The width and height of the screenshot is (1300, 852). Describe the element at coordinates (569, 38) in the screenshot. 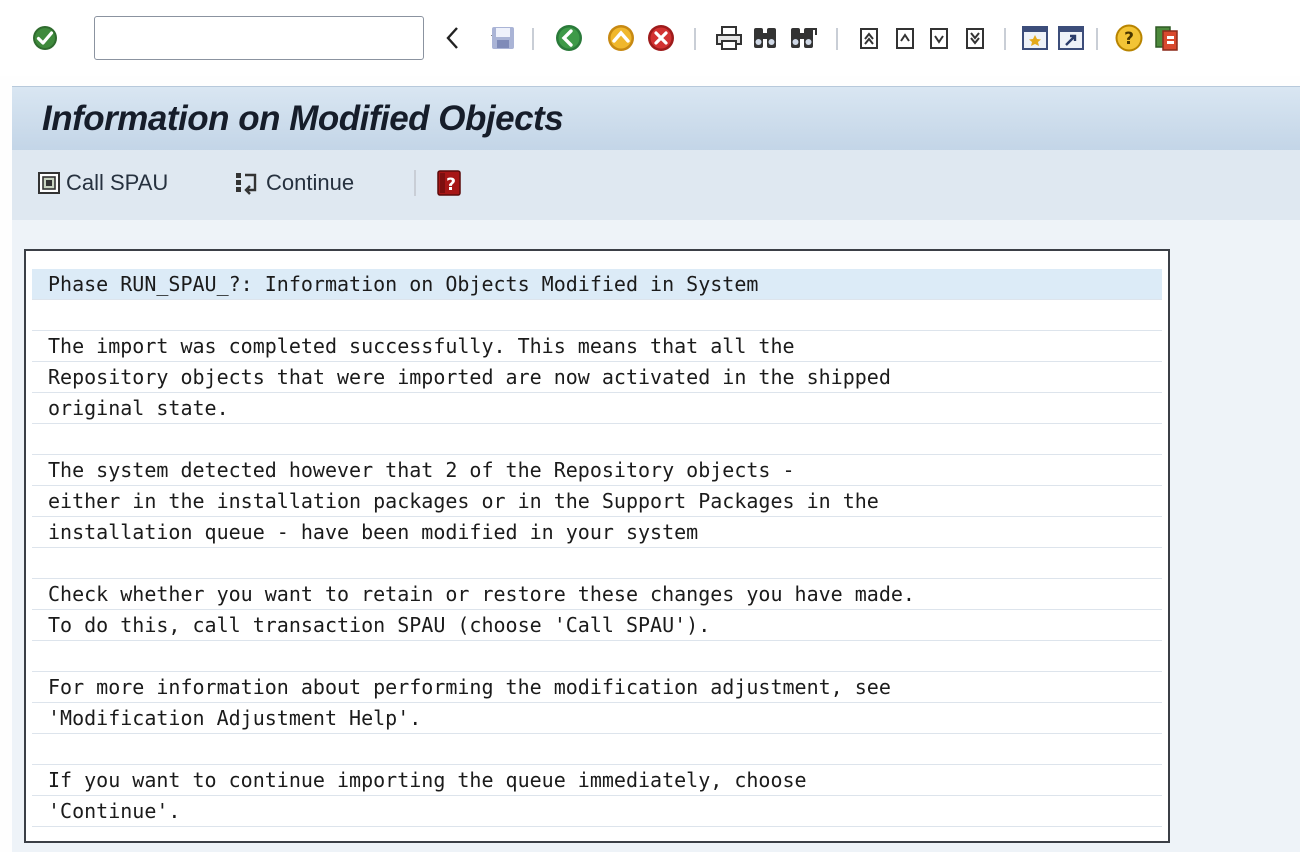

I see `back-icon` at that location.